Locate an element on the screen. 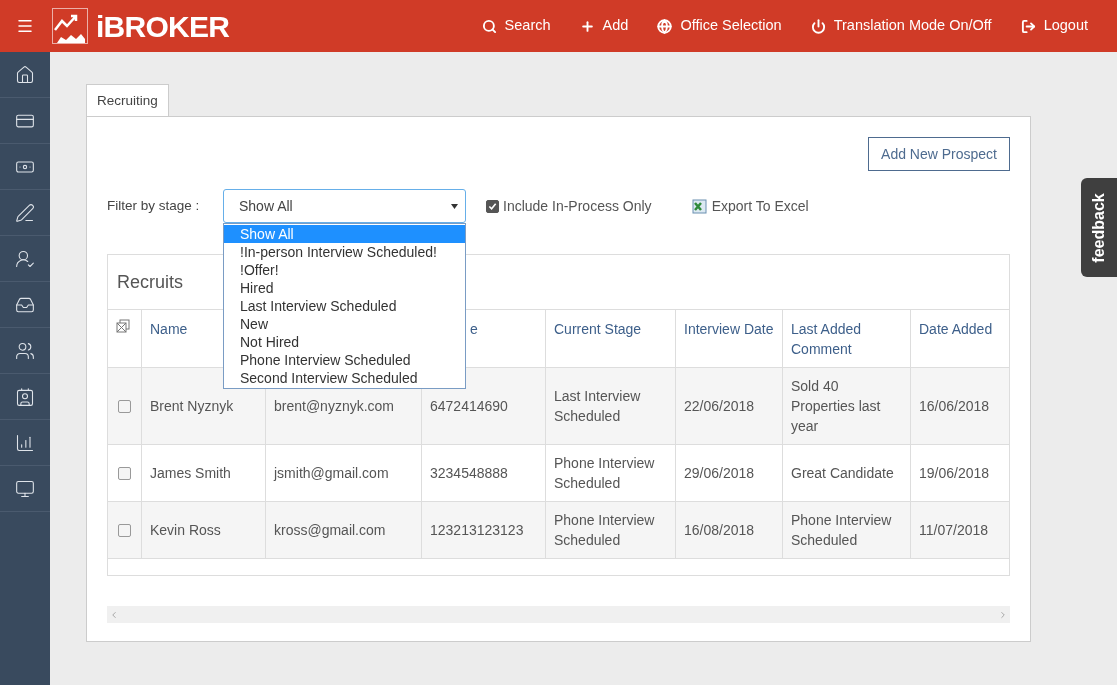  logo-text: iBROKER is located at coordinates (163, 26).